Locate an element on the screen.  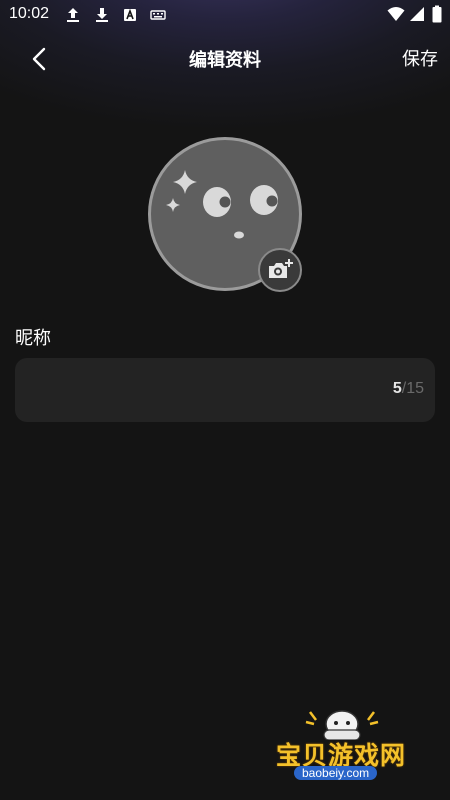
watermark: 宝贝游戏网 baobeiy.com is located at coordinates (345, 746).